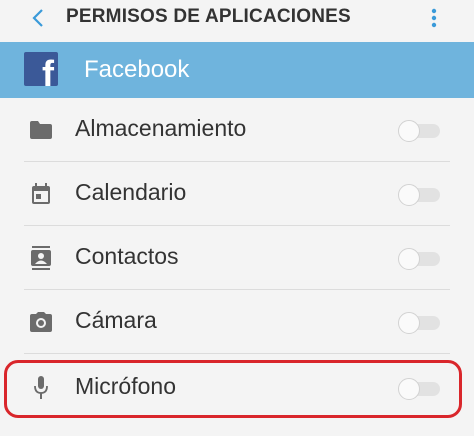 The image size is (474, 436). I want to click on top-bar: PERMISOS DE APLICACIONES, so click(237, 21).